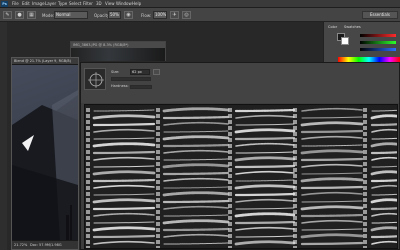 The width and height of the screenshot is (400, 250). What do you see at coordinates (128, 15) in the screenshot?
I see `pressure-opacity-icon: ◉` at bounding box center [128, 15].